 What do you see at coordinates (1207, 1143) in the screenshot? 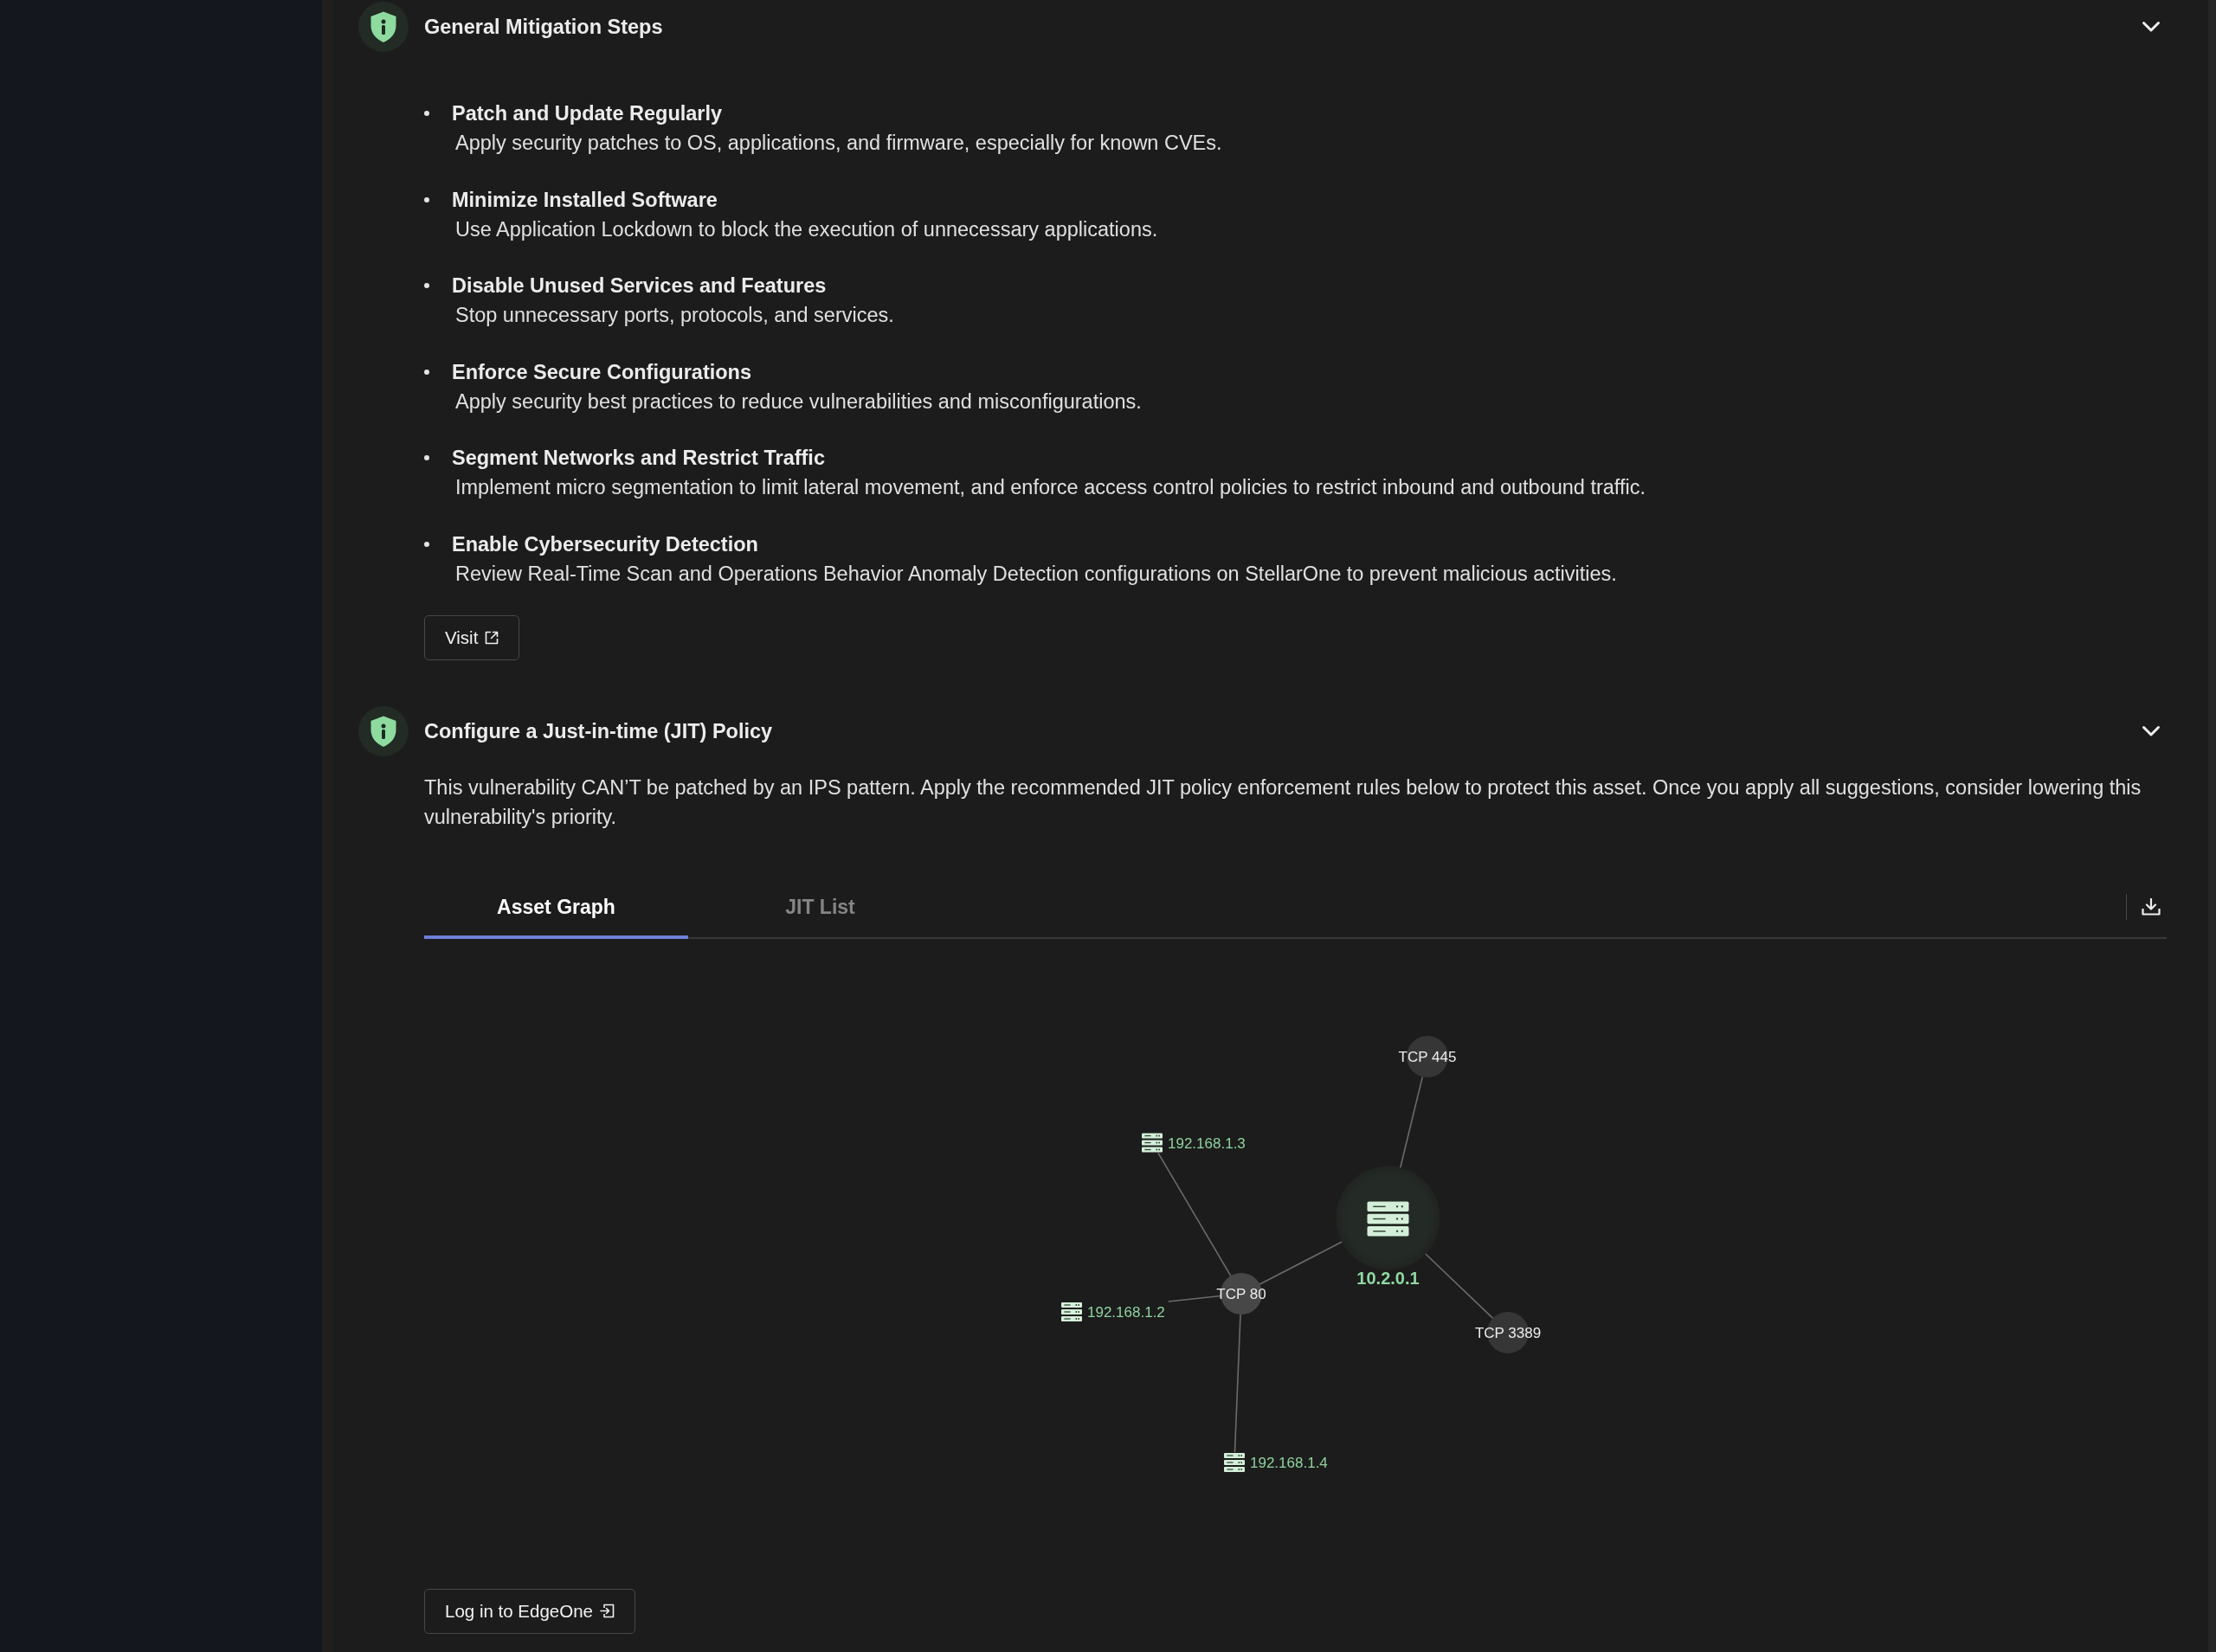
I see `host-label: 192.168.1.3` at bounding box center [1207, 1143].